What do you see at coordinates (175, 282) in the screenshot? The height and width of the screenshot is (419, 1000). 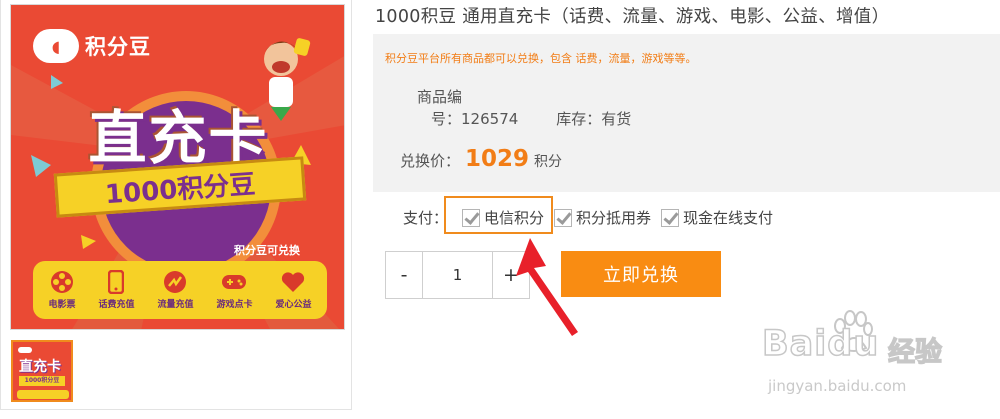 I see `signal-icon` at bounding box center [175, 282].